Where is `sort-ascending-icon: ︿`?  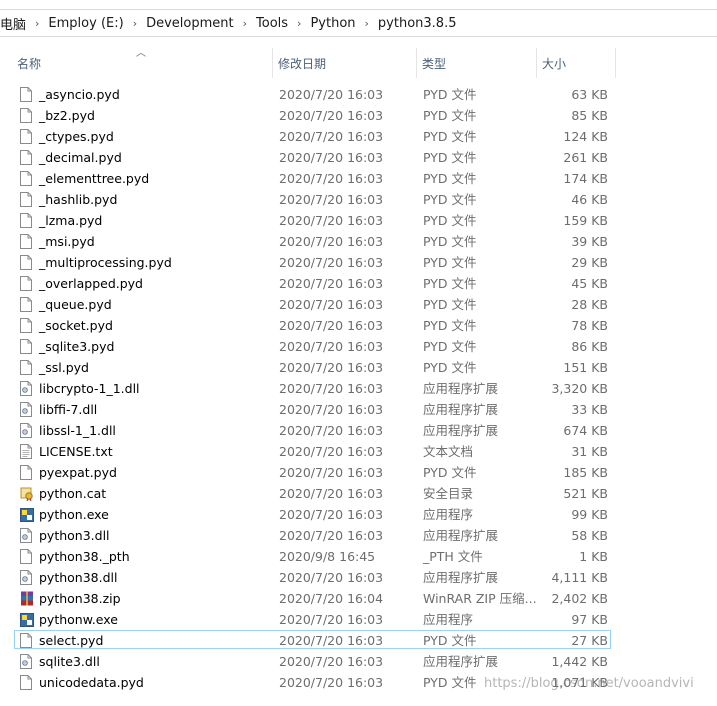
sort-ascending-icon: ︿ is located at coordinates (141, 53).